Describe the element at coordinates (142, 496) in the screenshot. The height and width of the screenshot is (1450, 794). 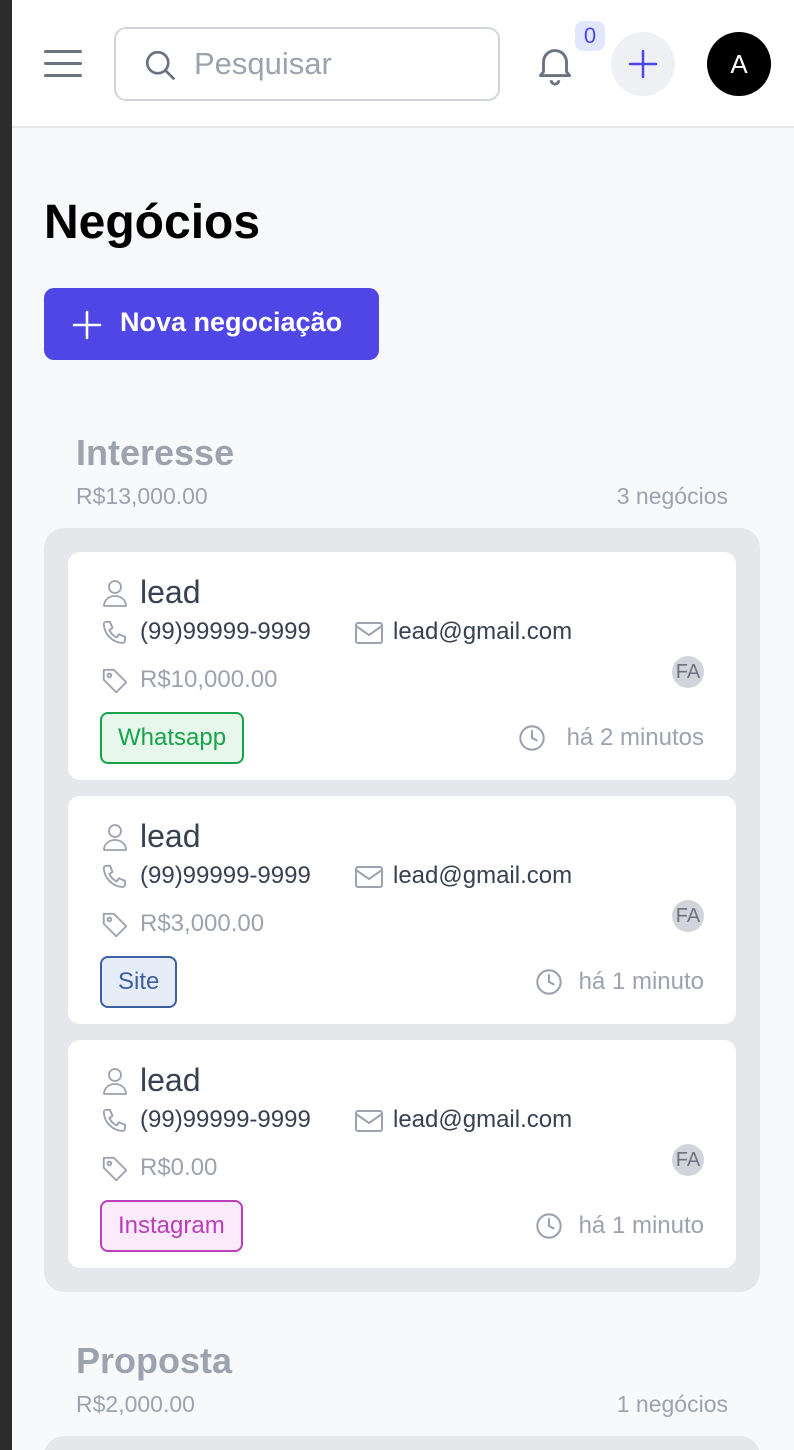
I see `stage-total: R$13,000.00` at that location.